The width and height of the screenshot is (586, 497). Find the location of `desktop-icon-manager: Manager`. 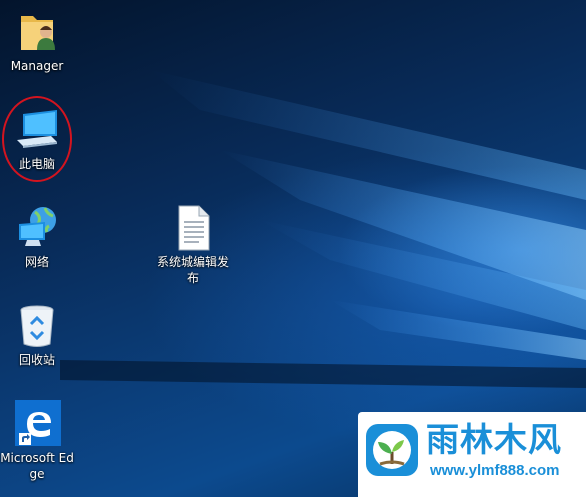

desktop-icon-manager: Manager is located at coordinates (37, 41).